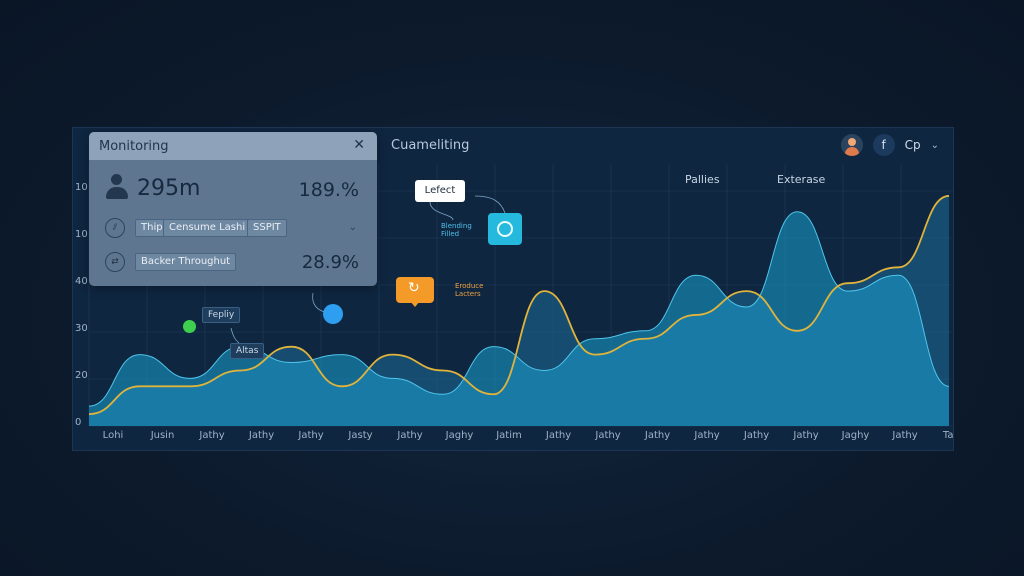 The width and height of the screenshot is (1024, 576). Describe the element at coordinates (162, 435) in the screenshot. I see `x-tick-label: Jusin` at that location.